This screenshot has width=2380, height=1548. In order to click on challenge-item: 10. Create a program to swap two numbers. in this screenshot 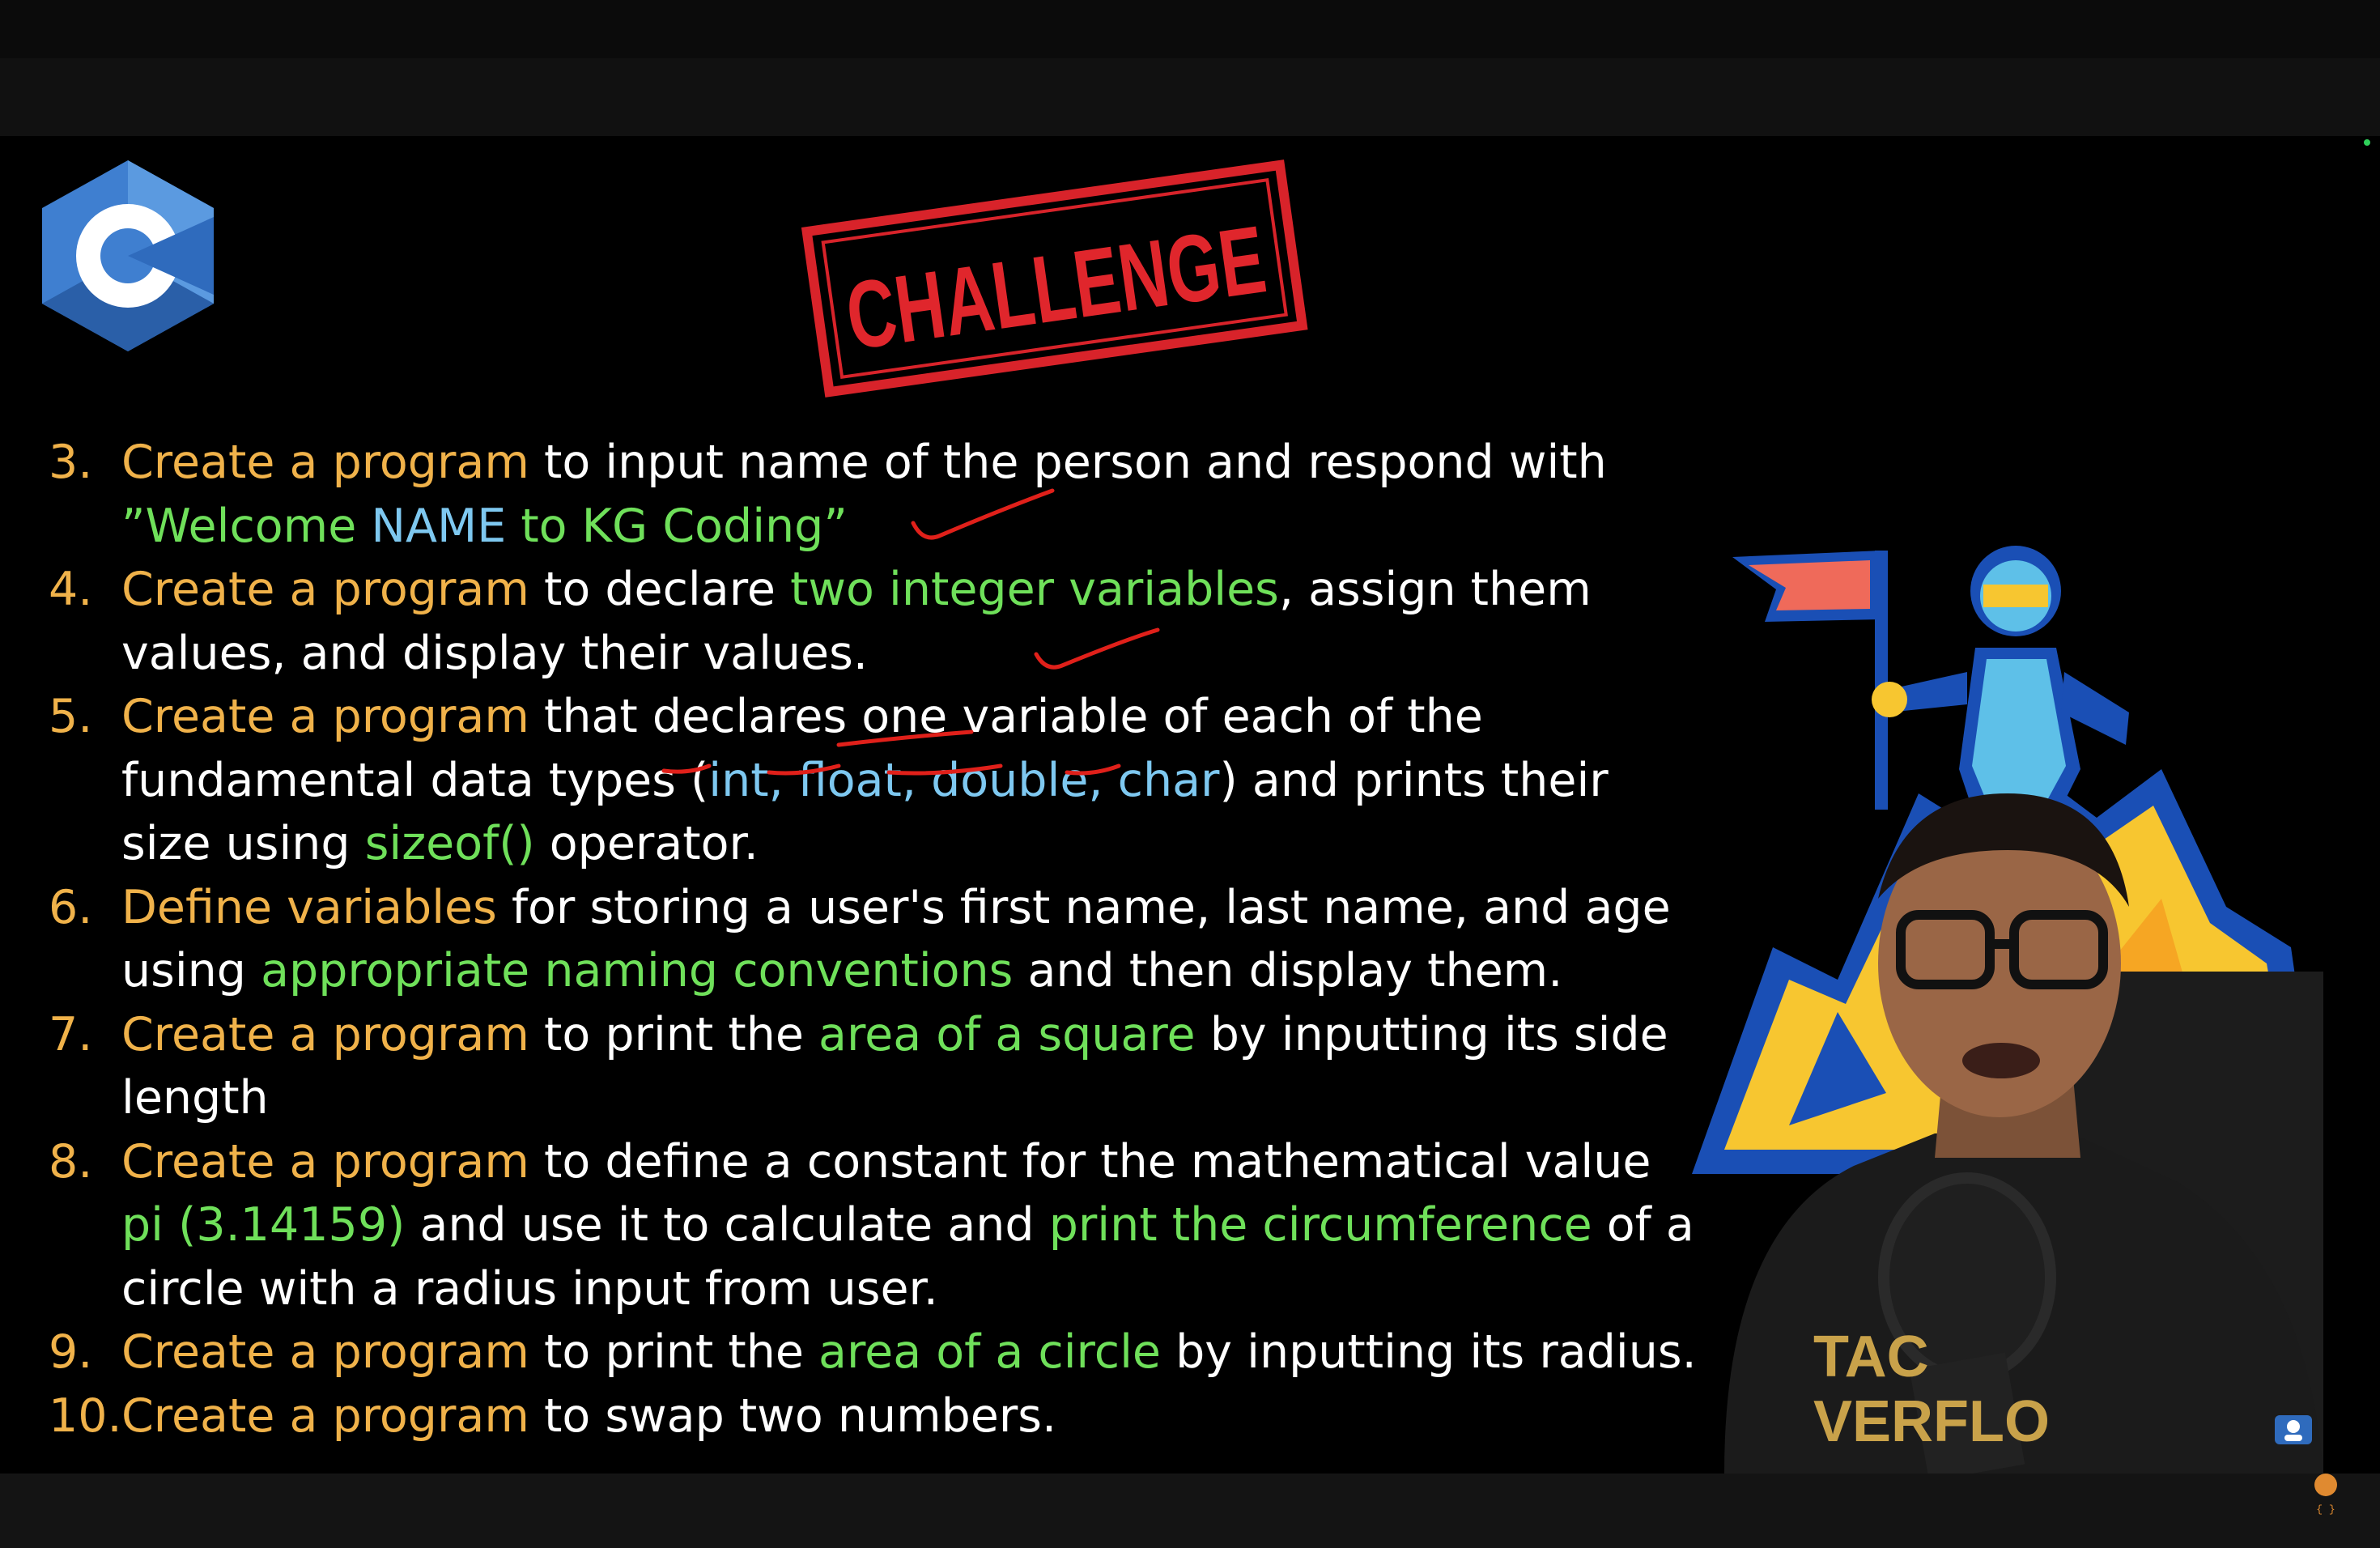, I will do `click(822, 1416)`.